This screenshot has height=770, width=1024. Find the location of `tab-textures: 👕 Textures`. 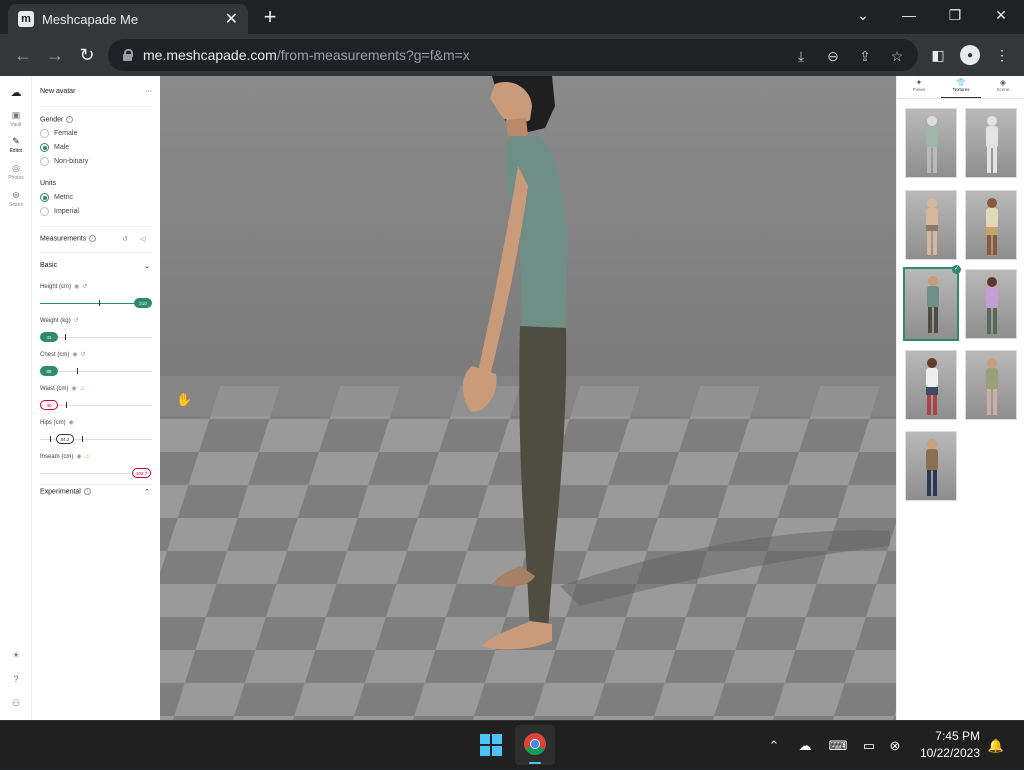

tab-textures: 👕 Textures is located at coordinates (961, 88).